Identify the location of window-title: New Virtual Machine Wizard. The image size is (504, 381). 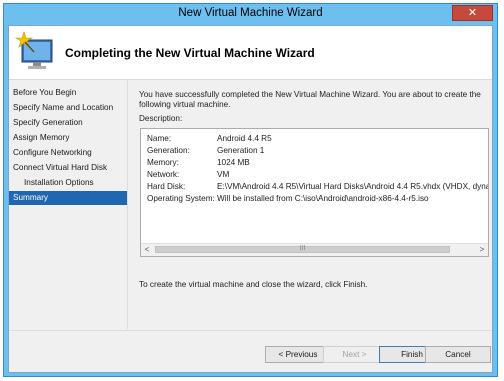
(250, 13).